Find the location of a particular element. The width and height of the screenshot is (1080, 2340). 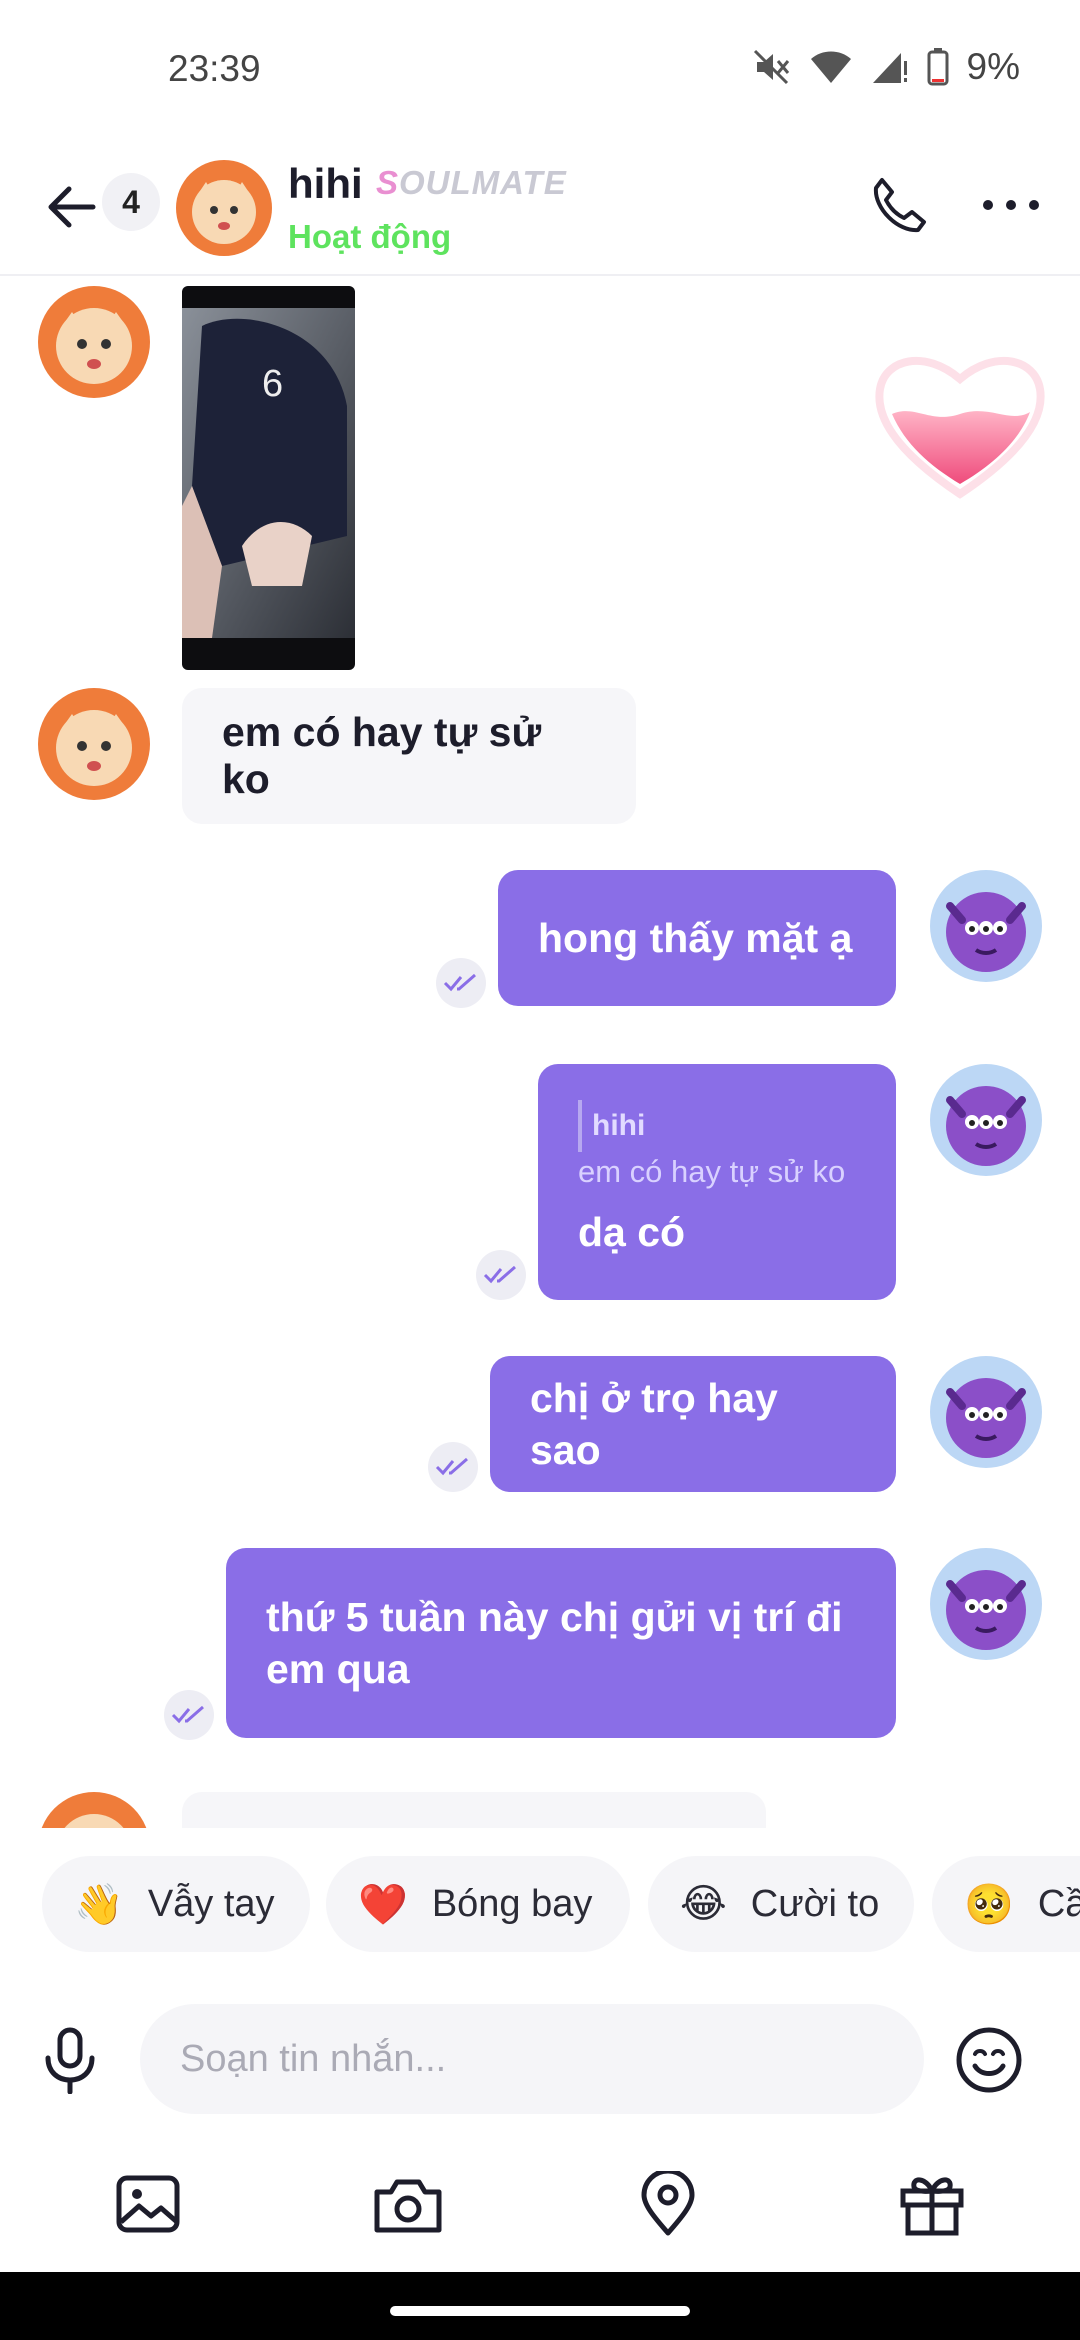

camera-icon is located at coordinates (408, 2206).